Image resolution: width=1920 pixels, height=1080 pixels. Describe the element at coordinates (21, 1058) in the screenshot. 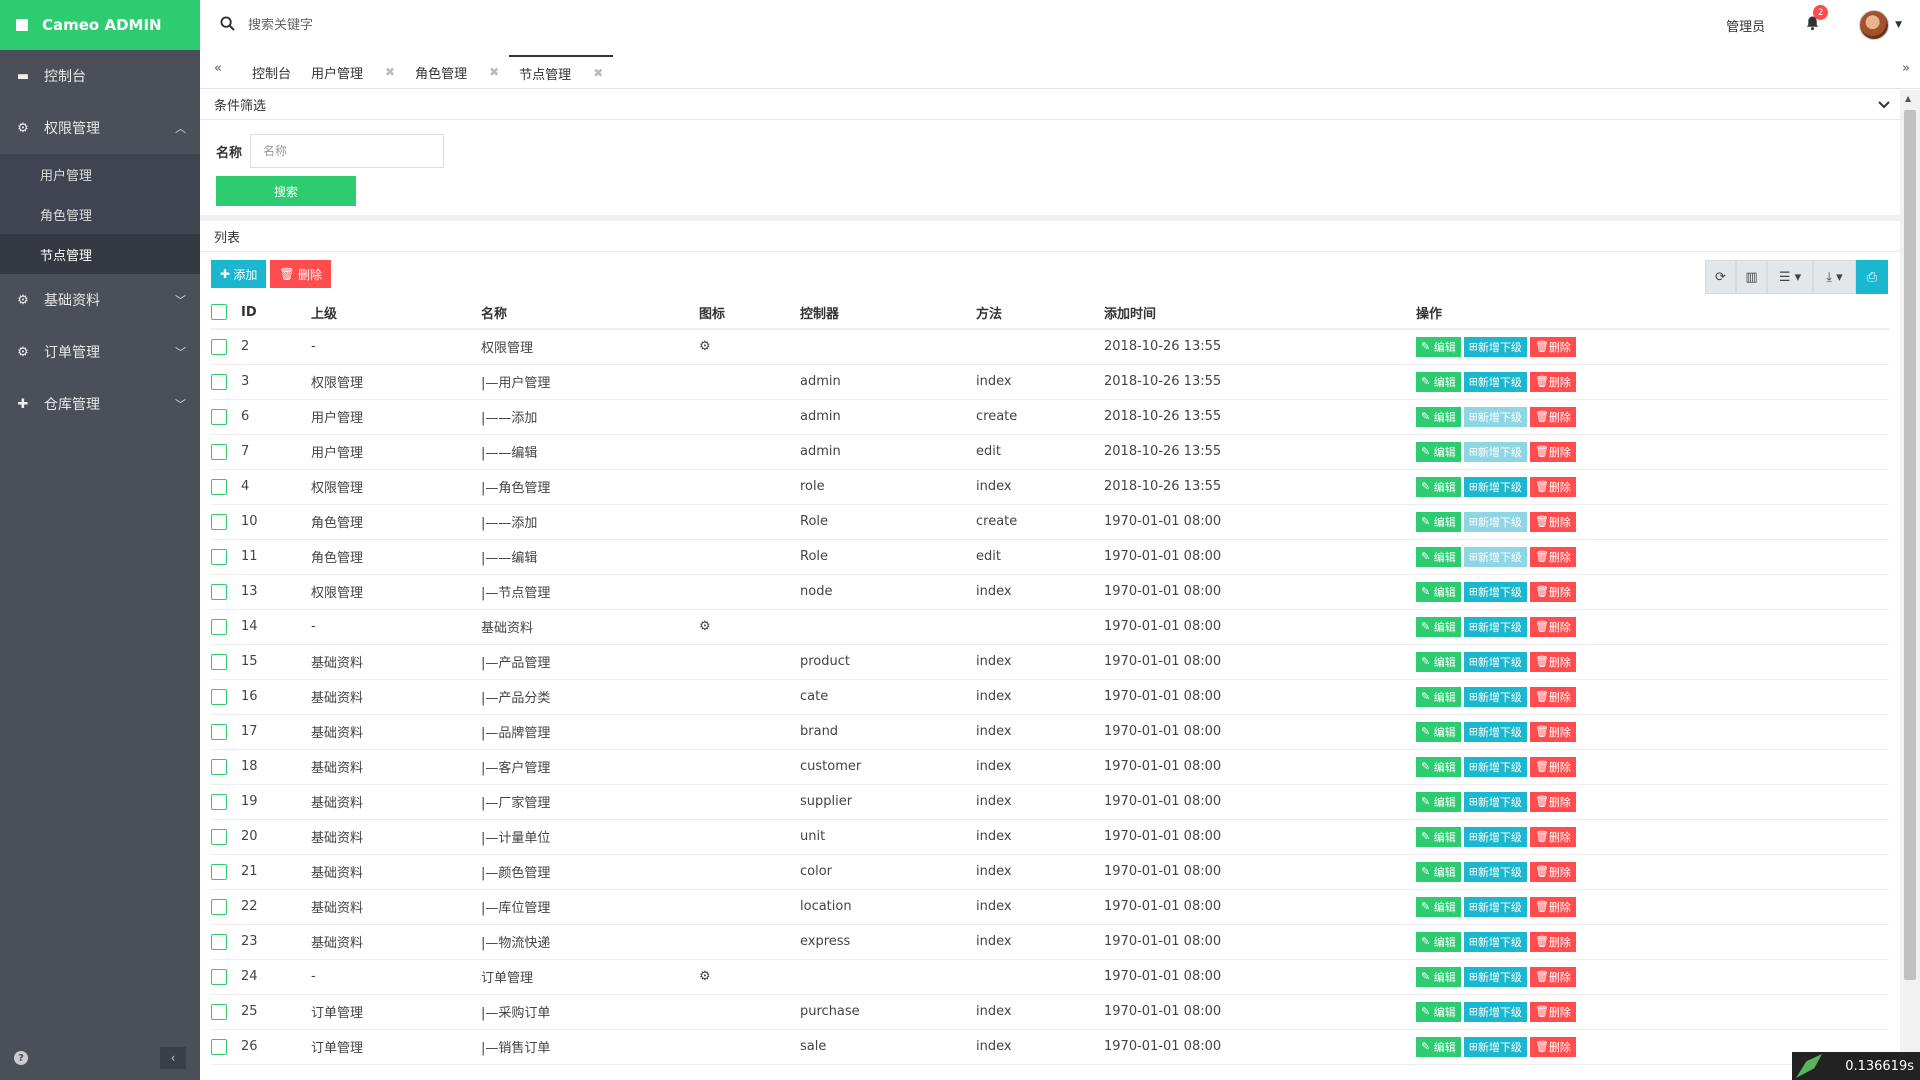

I see `help-icon: ?` at that location.